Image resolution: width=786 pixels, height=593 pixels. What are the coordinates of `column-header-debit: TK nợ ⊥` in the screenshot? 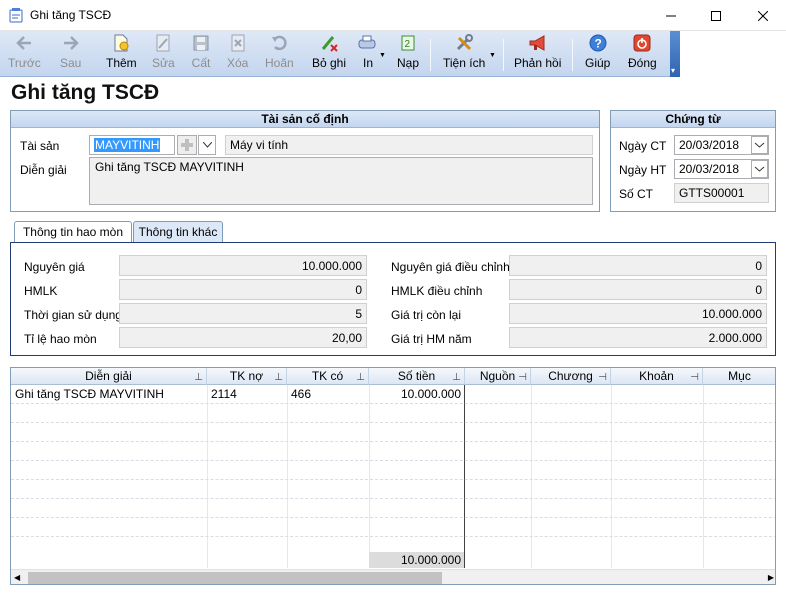 It's located at (247, 376).